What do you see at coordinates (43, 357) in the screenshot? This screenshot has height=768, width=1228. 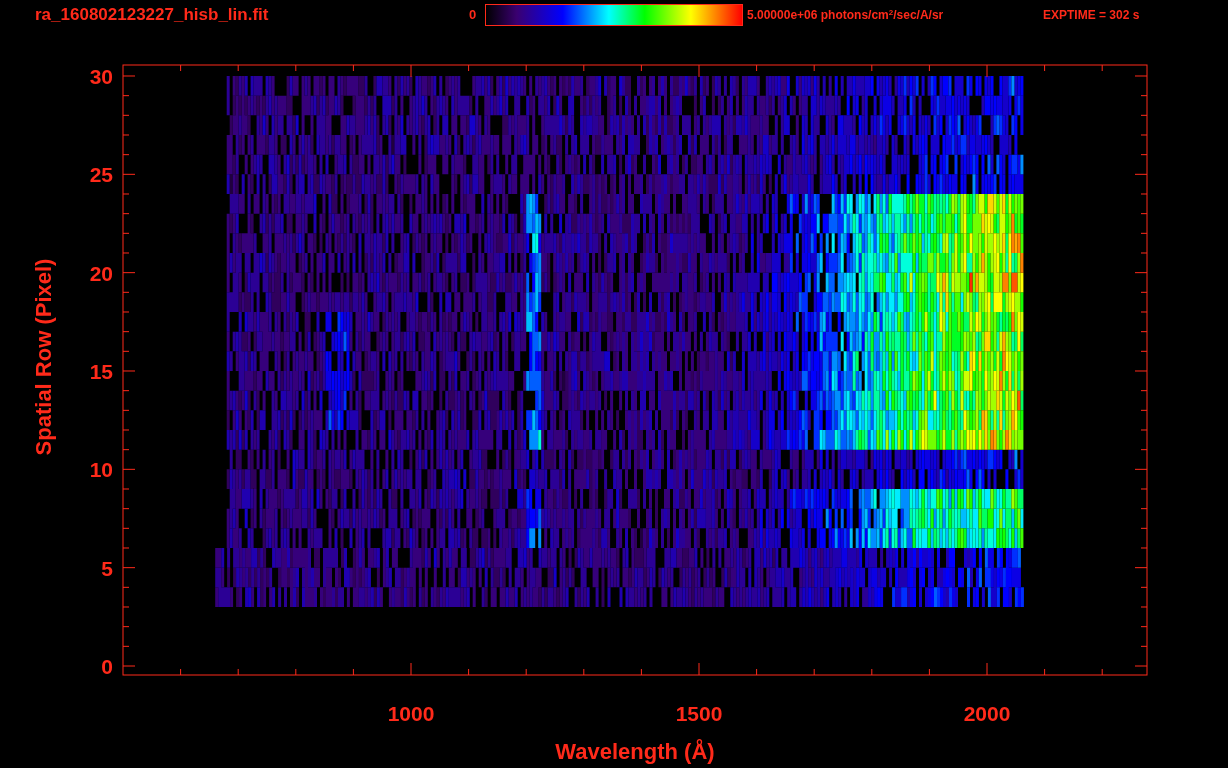 I see `y-axis-title: Spatial Row (Pixel)` at bounding box center [43, 357].